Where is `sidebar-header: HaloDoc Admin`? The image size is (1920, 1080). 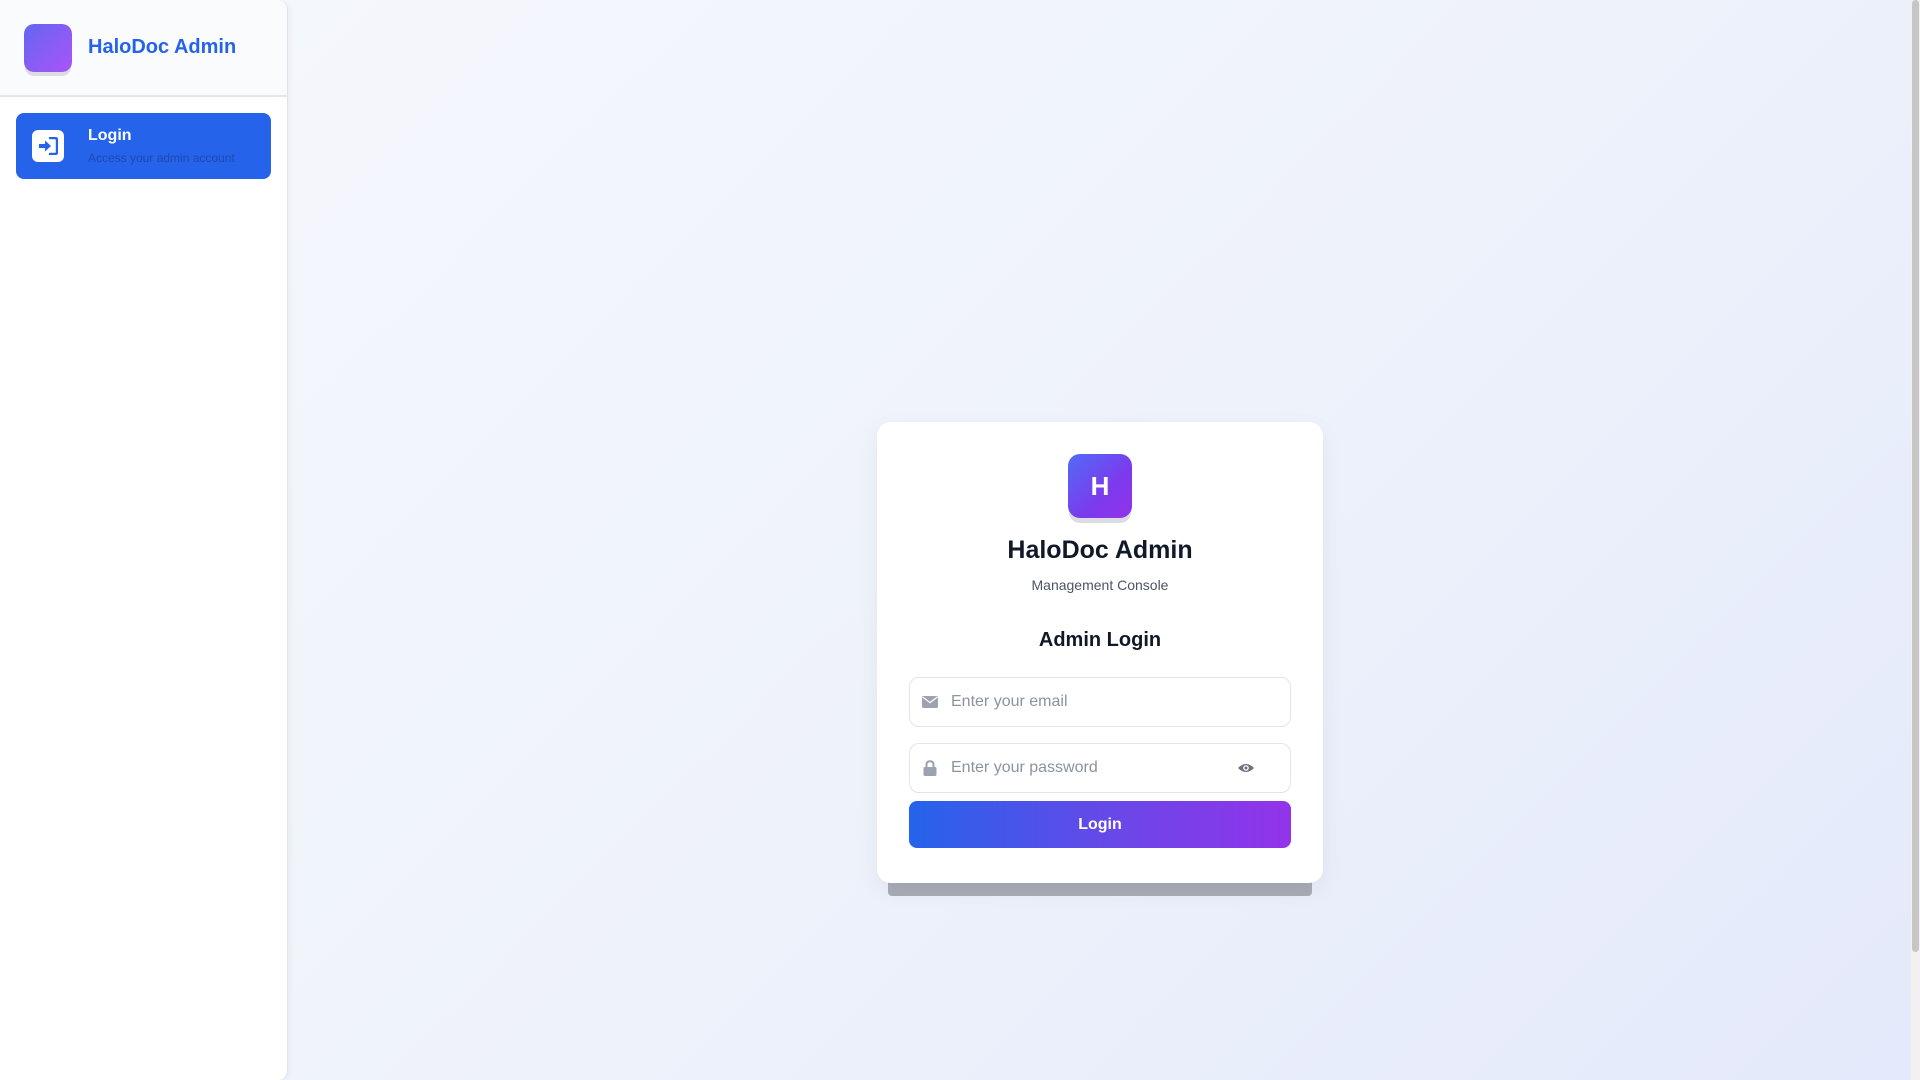
sidebar-header: HaloDoc Admin is located at coordinates (143, 48).